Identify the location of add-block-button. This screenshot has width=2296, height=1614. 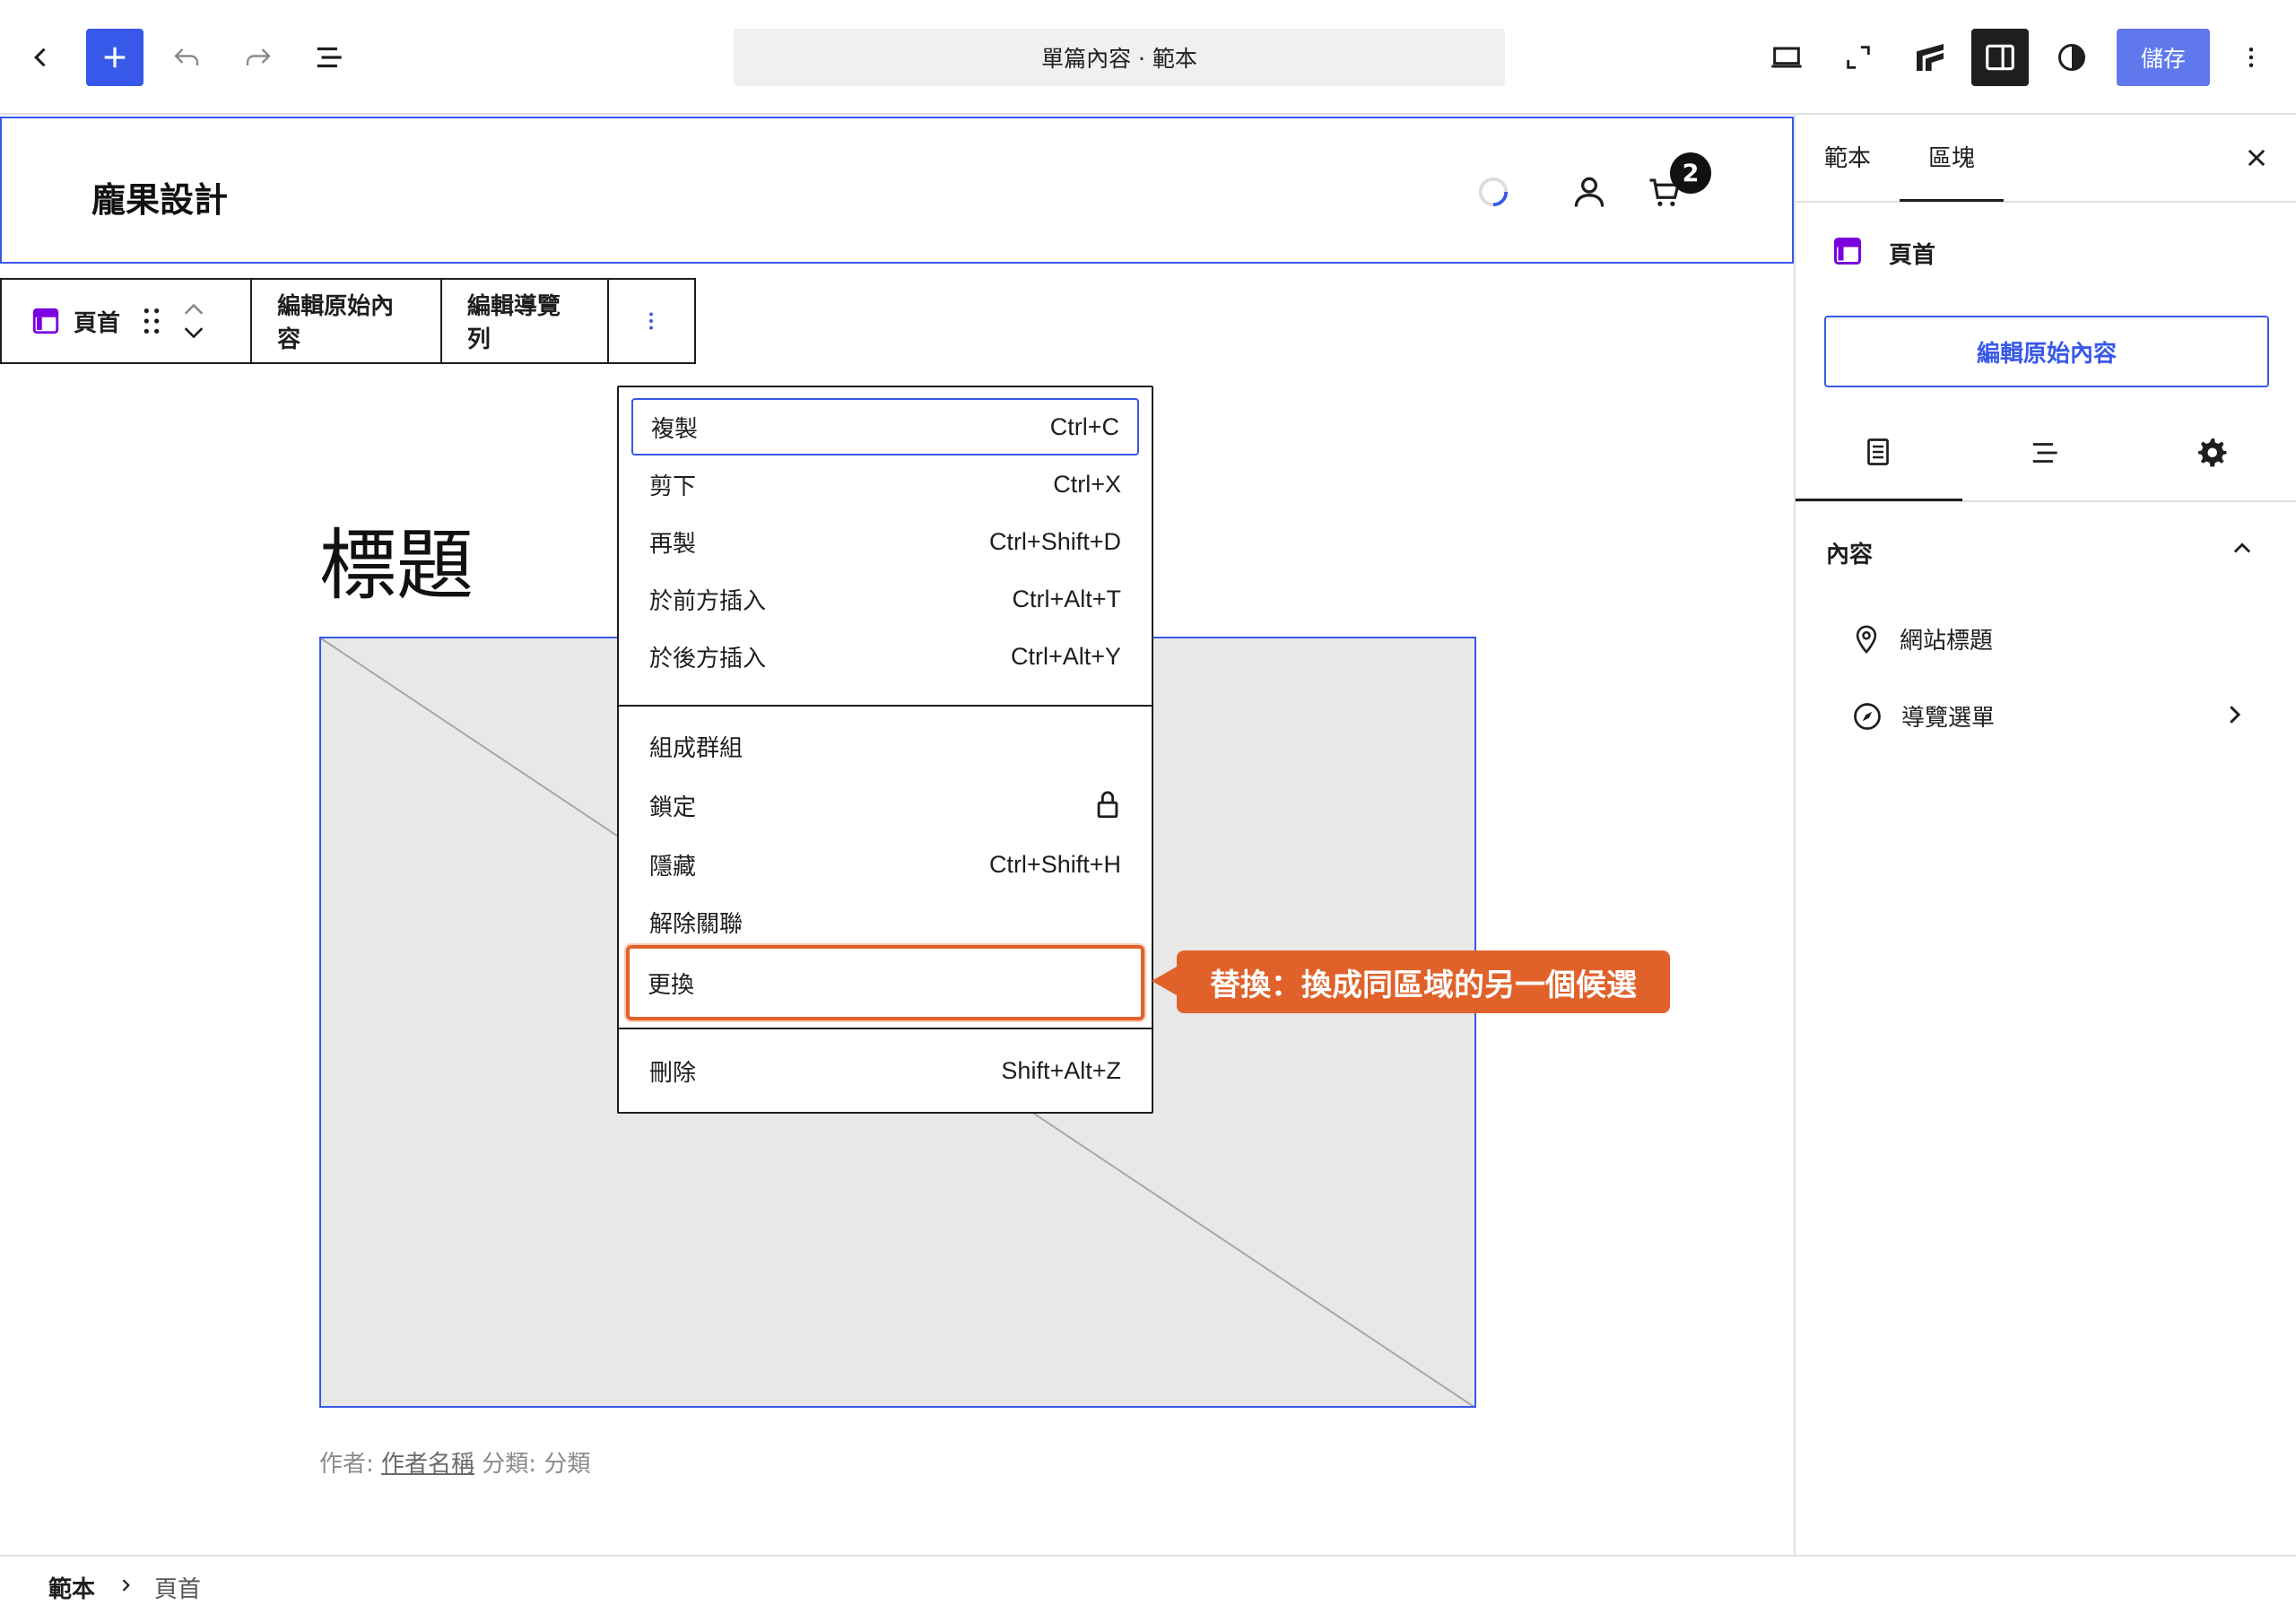
(115, 57).